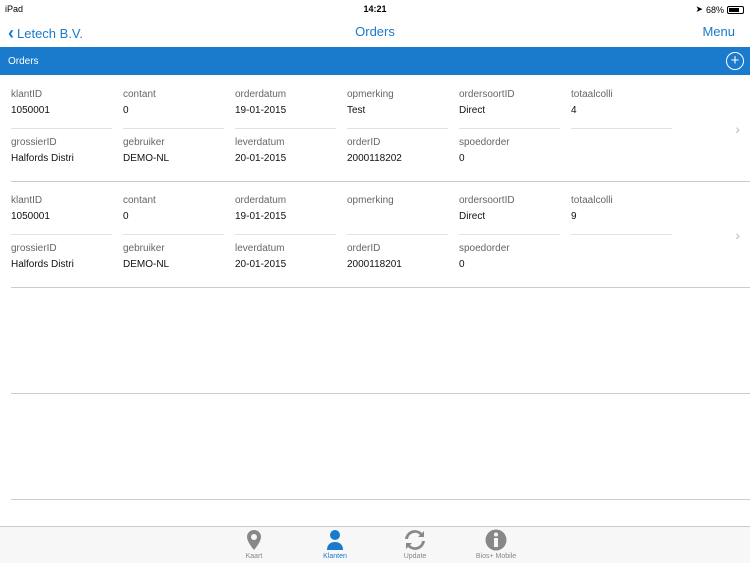 The height and width of the screenshot is (563, 750). I want to click on tab-update: Update, so click(415, 544).